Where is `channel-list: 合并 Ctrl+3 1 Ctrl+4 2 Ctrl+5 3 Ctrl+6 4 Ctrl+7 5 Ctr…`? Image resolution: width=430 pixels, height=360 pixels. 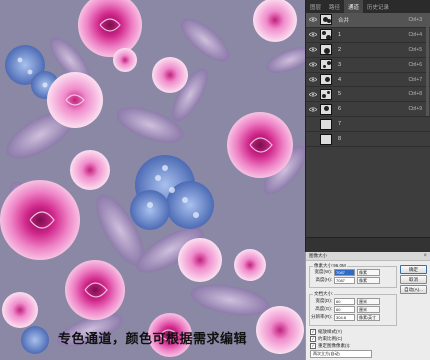
channel-list: 合并 Ctrl+3 1 Ctrl+4 2 Ctrl+5 3 Ctrl+6 4 Ctrl+7 5 Ctr… is located at coordinates (368, 80).